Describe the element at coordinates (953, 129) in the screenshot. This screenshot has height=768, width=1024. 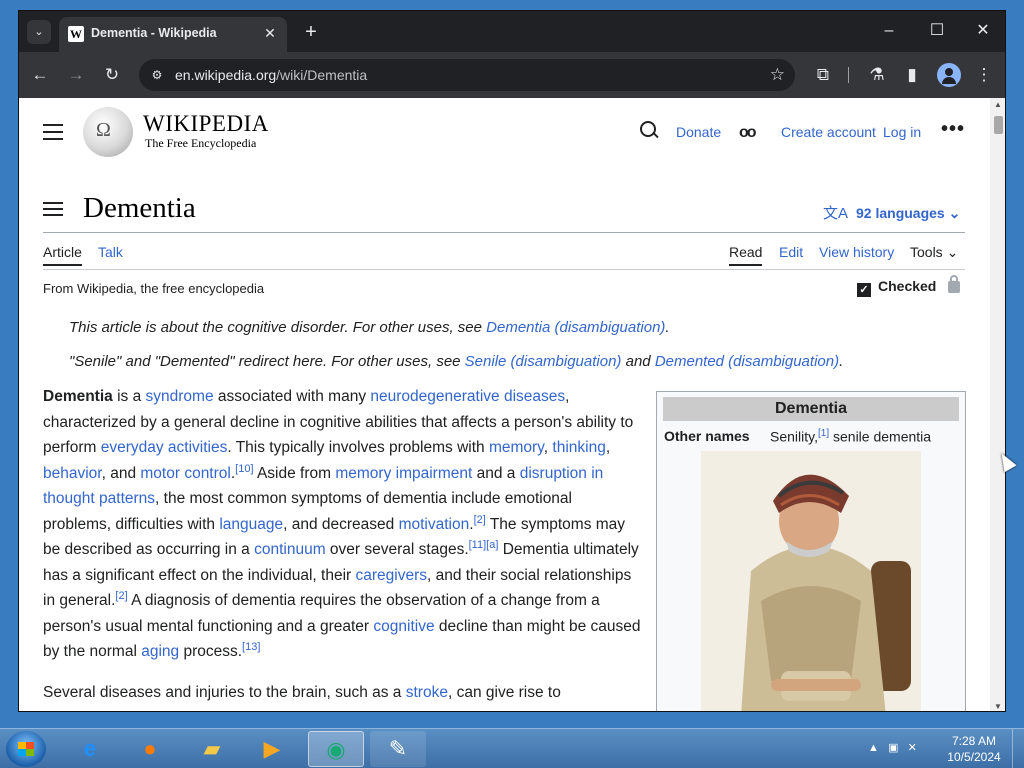
I see `more-options-icon: •••` at that location.